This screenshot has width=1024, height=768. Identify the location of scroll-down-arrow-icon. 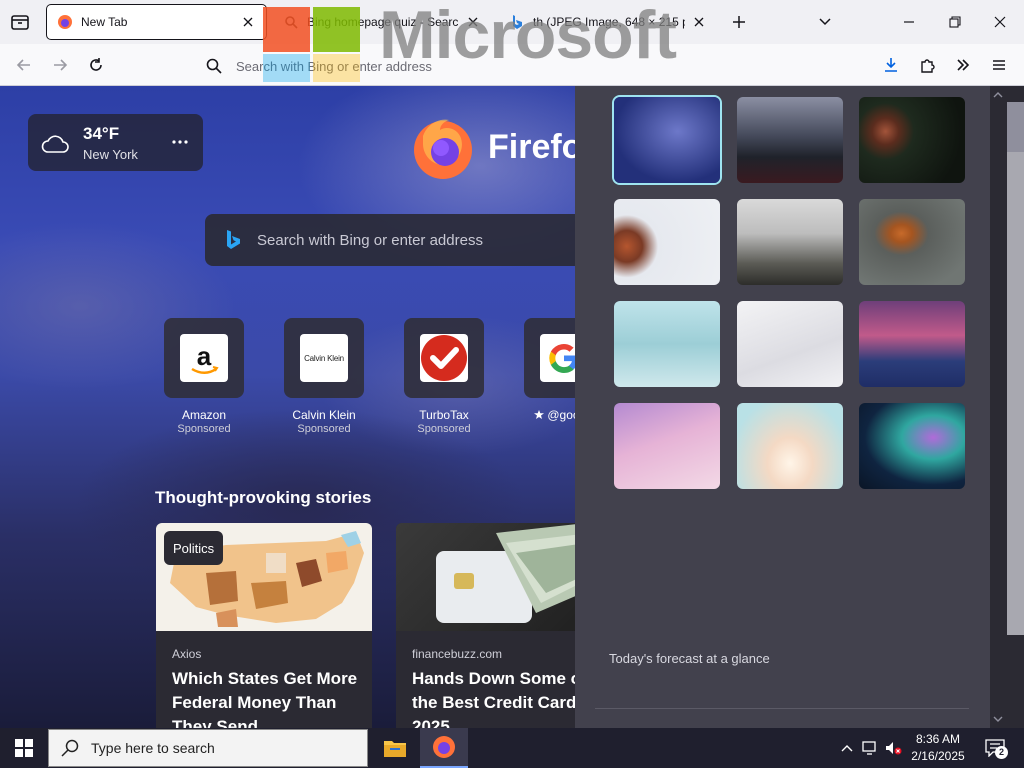
(998, 719).